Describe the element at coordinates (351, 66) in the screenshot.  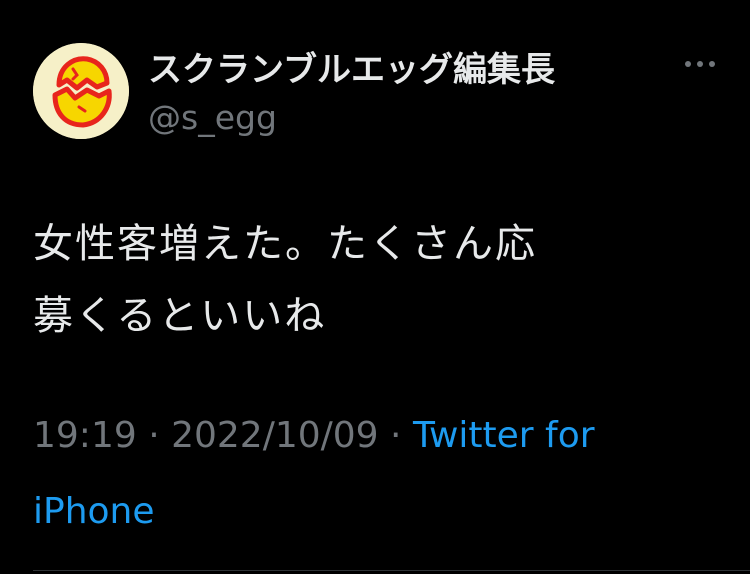
I see `display-name: スクランブルエッグ編集長` at that location.